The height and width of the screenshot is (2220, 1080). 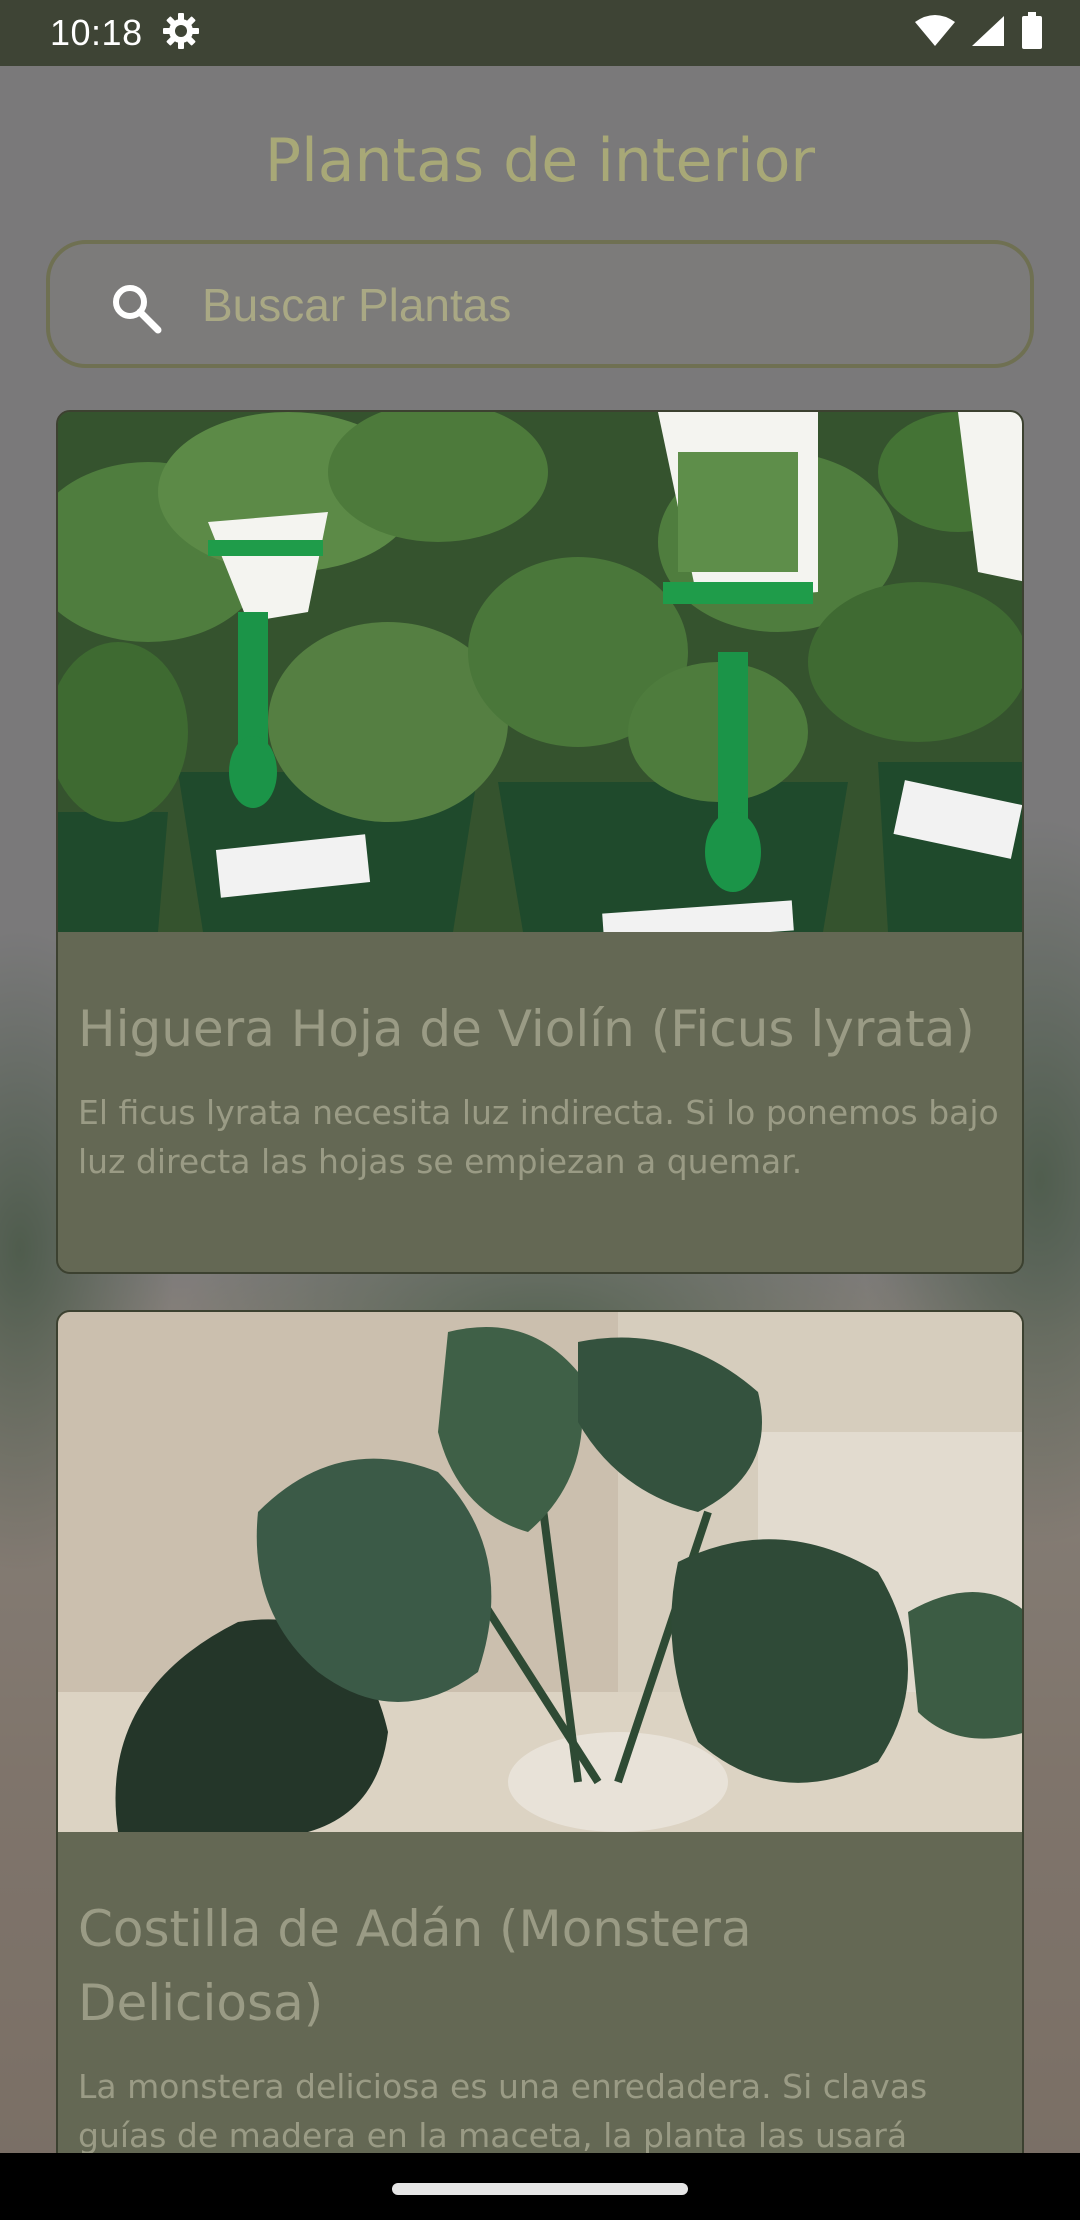 I want to click on search-bar, so click(x=540, y=304).